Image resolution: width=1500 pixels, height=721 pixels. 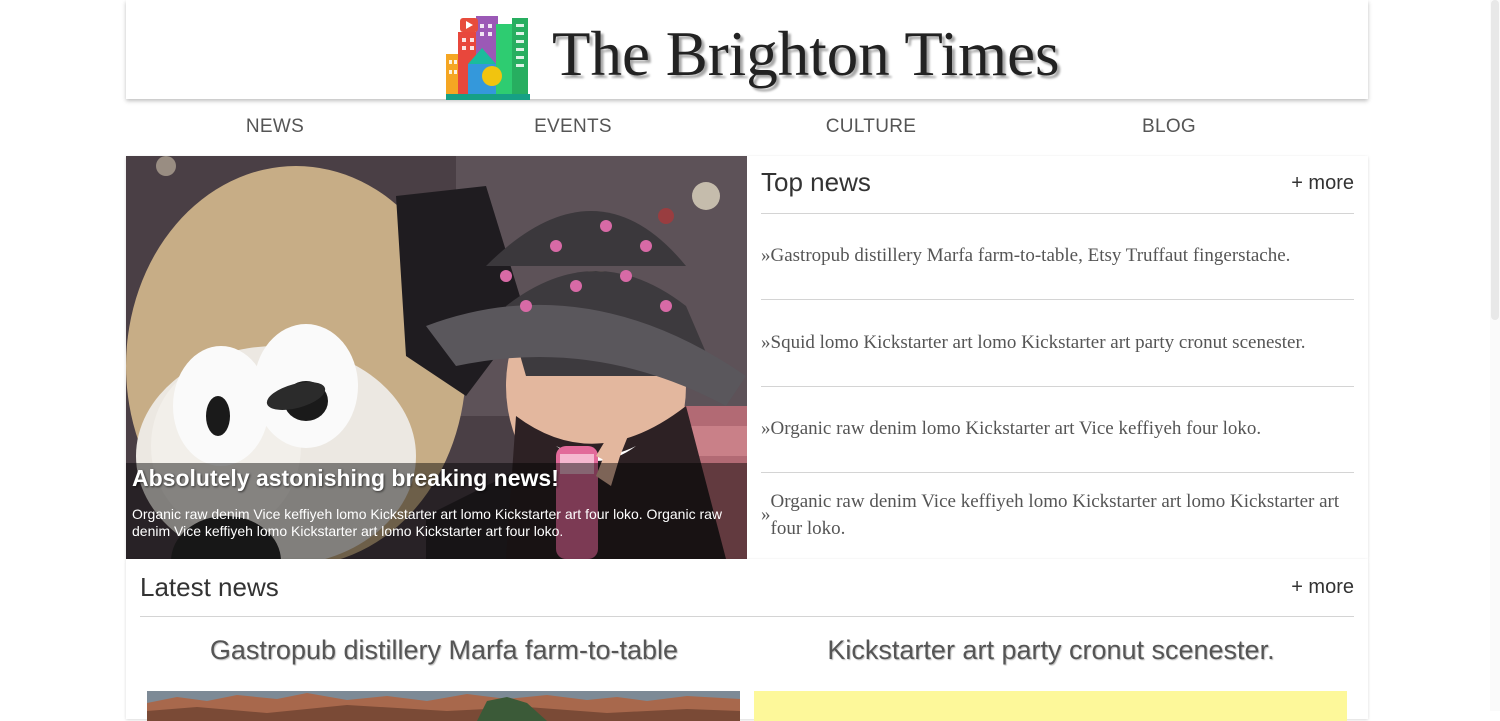 What do you see at coordinates (816, 182) in the screenshot?
I see `top-news-heading: Top news` at bounding box center [816, 182].